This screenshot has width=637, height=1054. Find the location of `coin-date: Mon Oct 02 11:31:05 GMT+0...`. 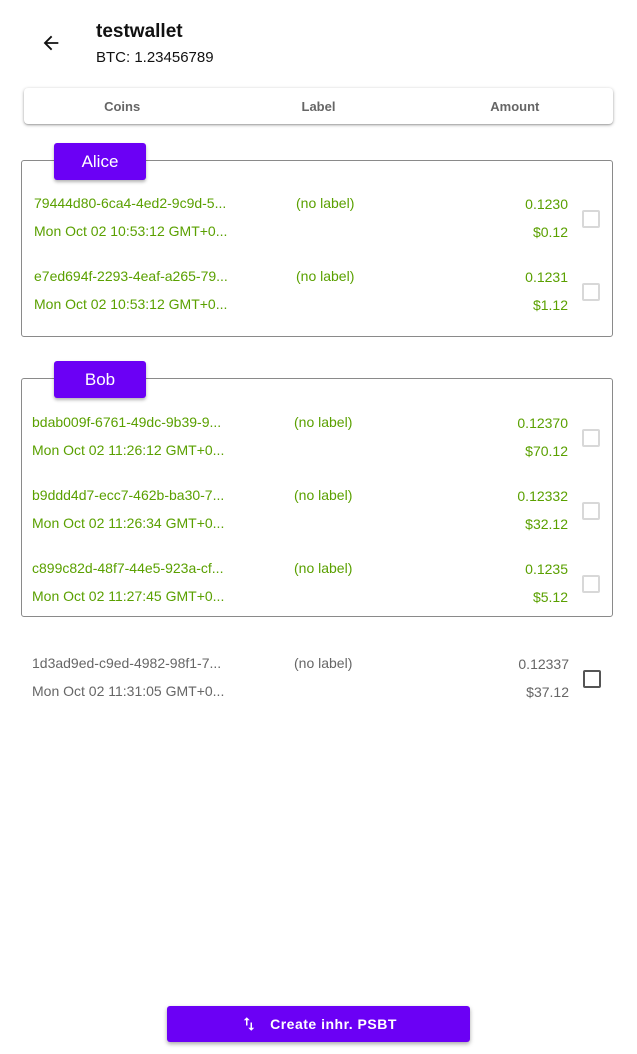

coin-date: Mon Oct 02 11:31:05 GMT+0... is located at coordinates (128, 691).